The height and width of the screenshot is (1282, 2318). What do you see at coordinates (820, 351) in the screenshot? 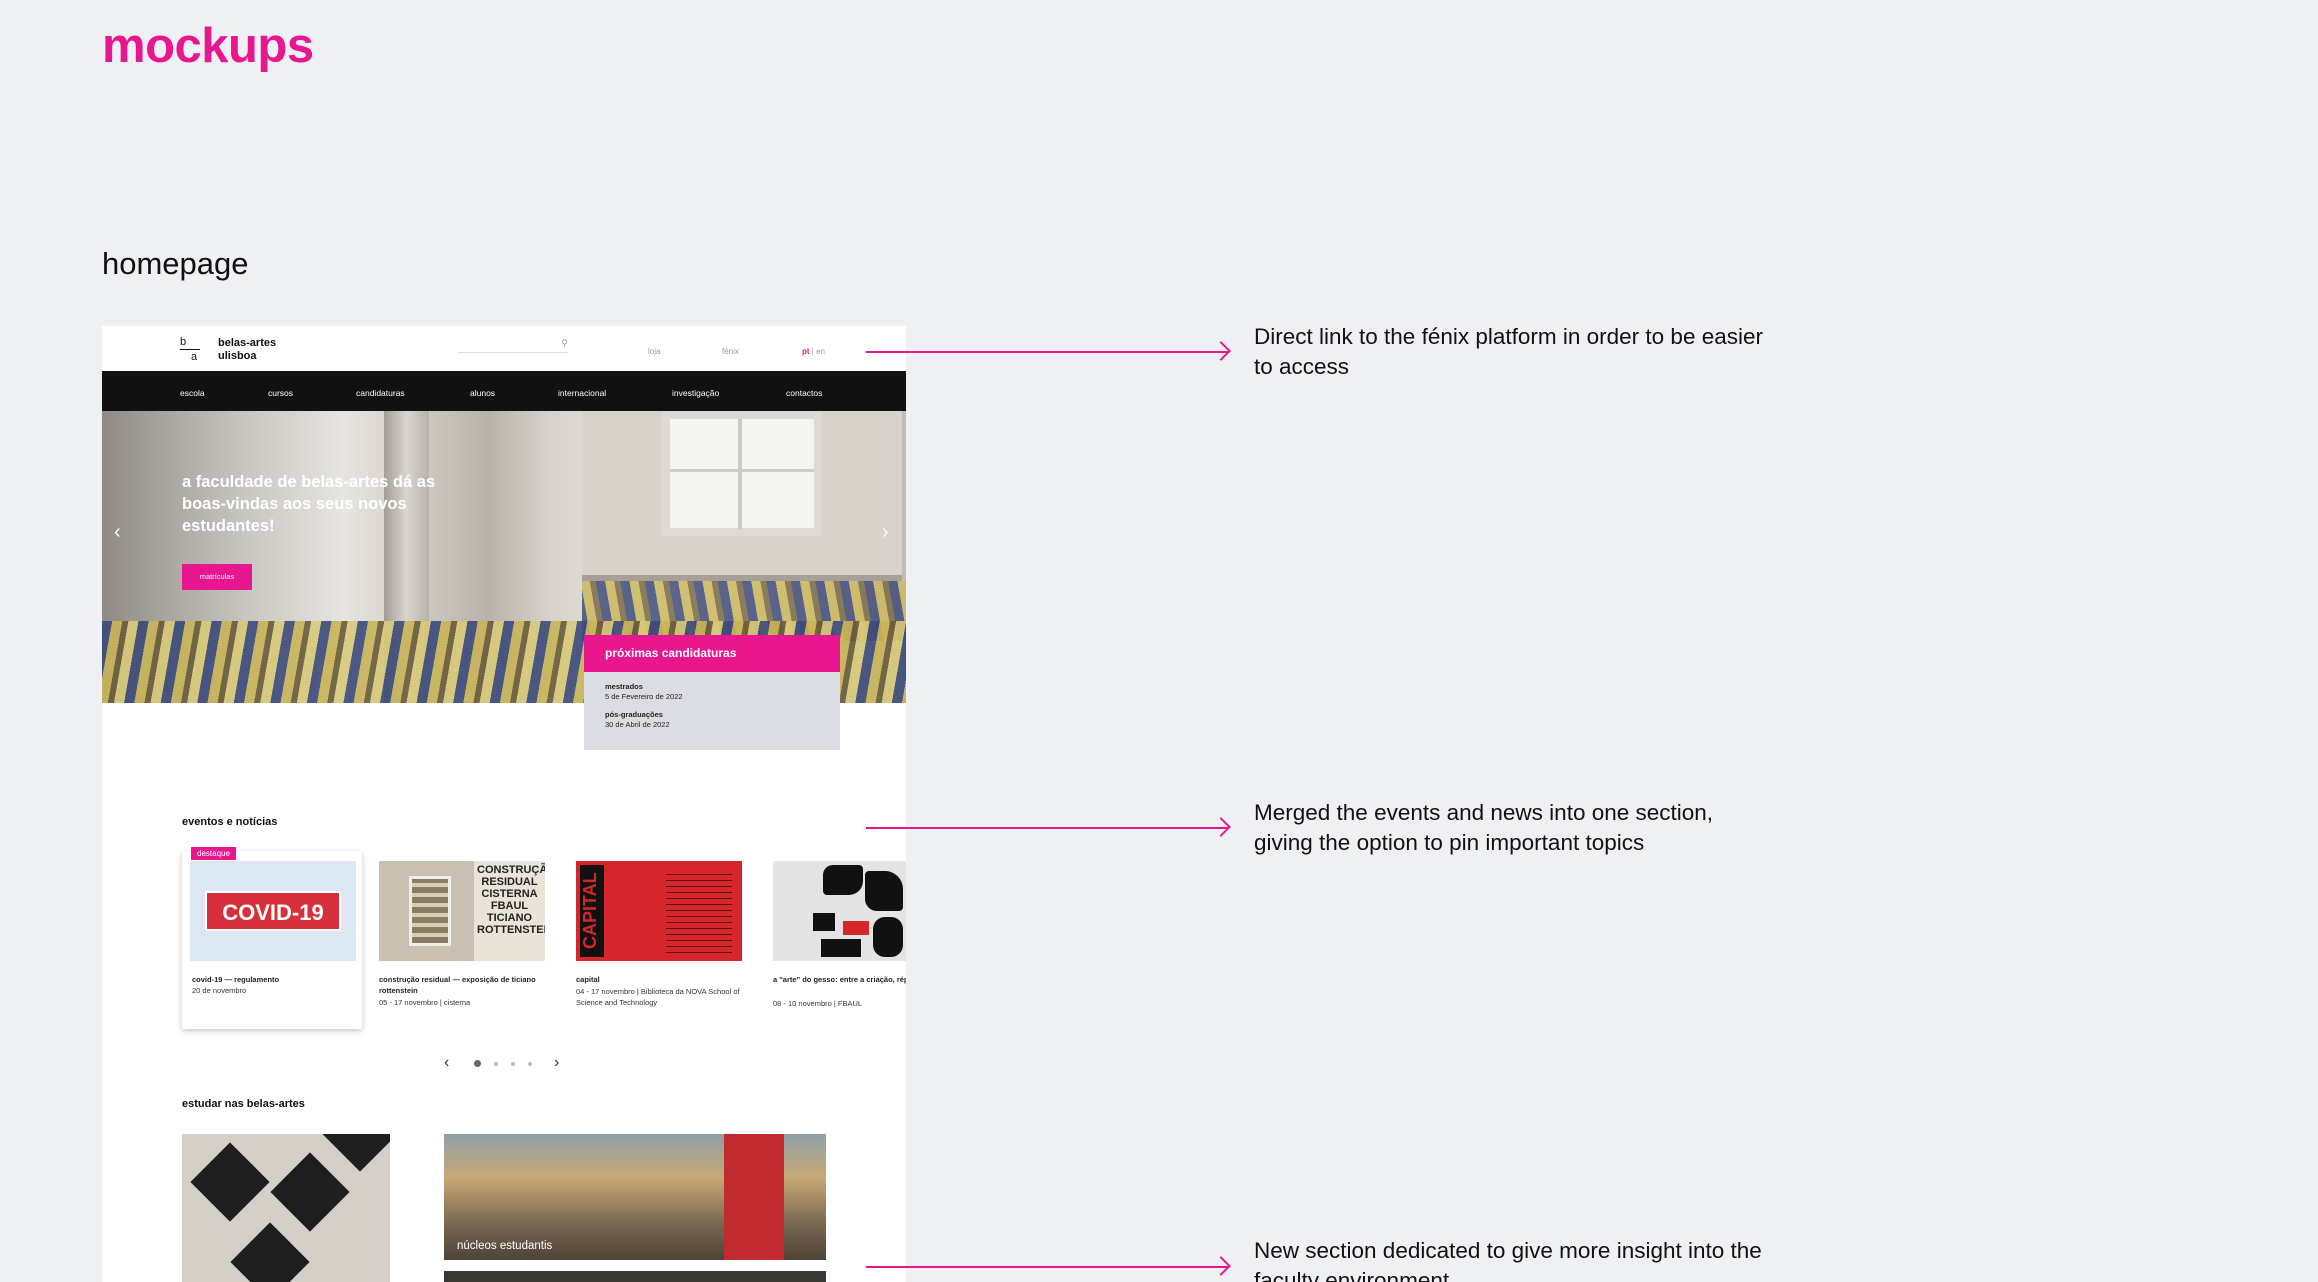
I see `lang-en: en` at bounding box center [820, 351].